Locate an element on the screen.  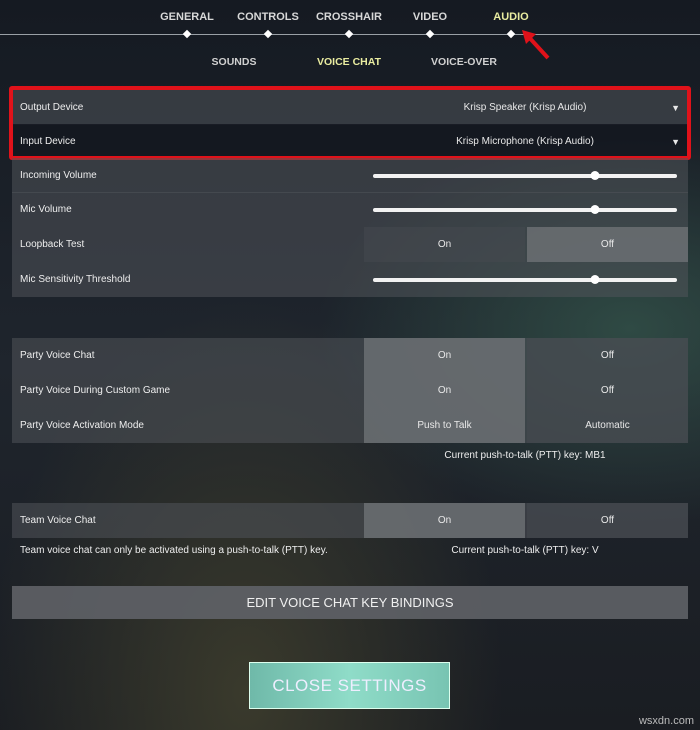
team-ptt-note: Current push-to-talk (PTT) key: V is located at coordinates (525, 550).